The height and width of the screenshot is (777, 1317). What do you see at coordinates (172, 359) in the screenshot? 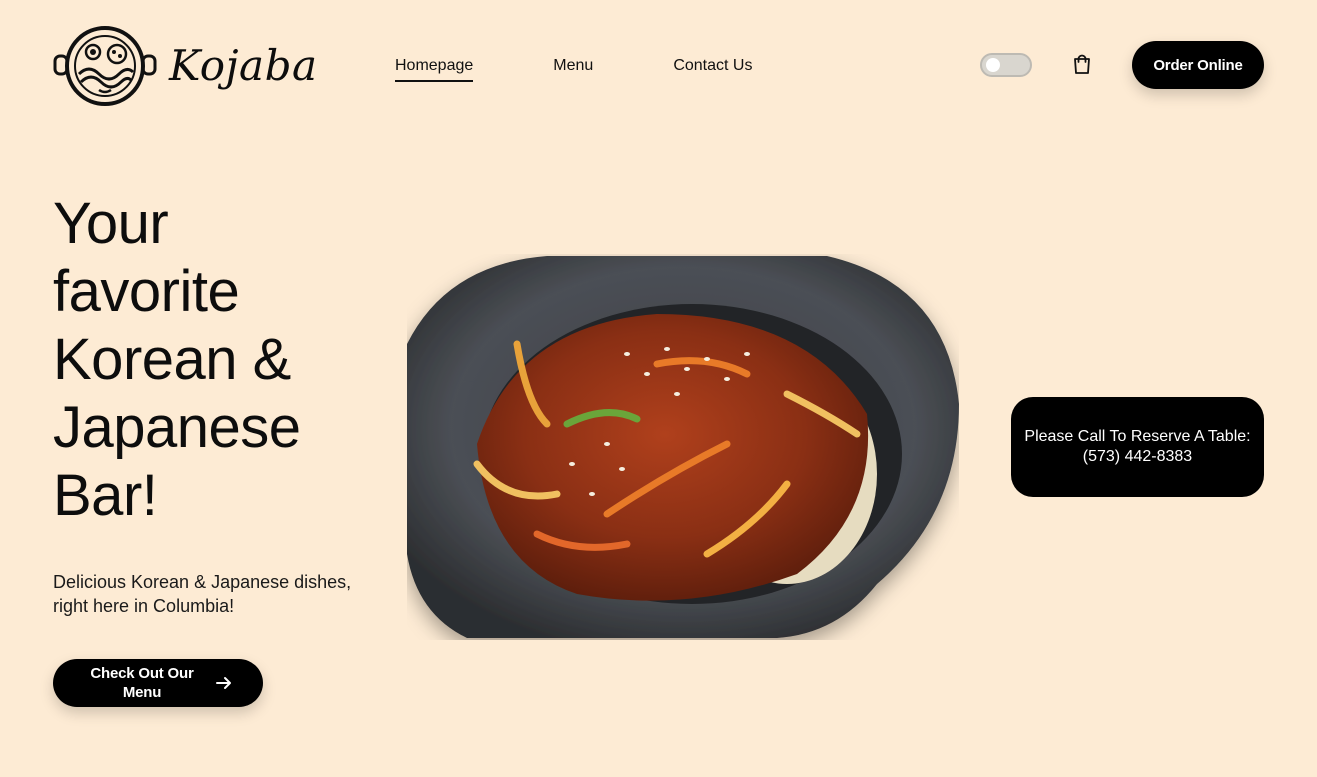
I see `headline-line: Korean &` at bounding box center [172, 359].